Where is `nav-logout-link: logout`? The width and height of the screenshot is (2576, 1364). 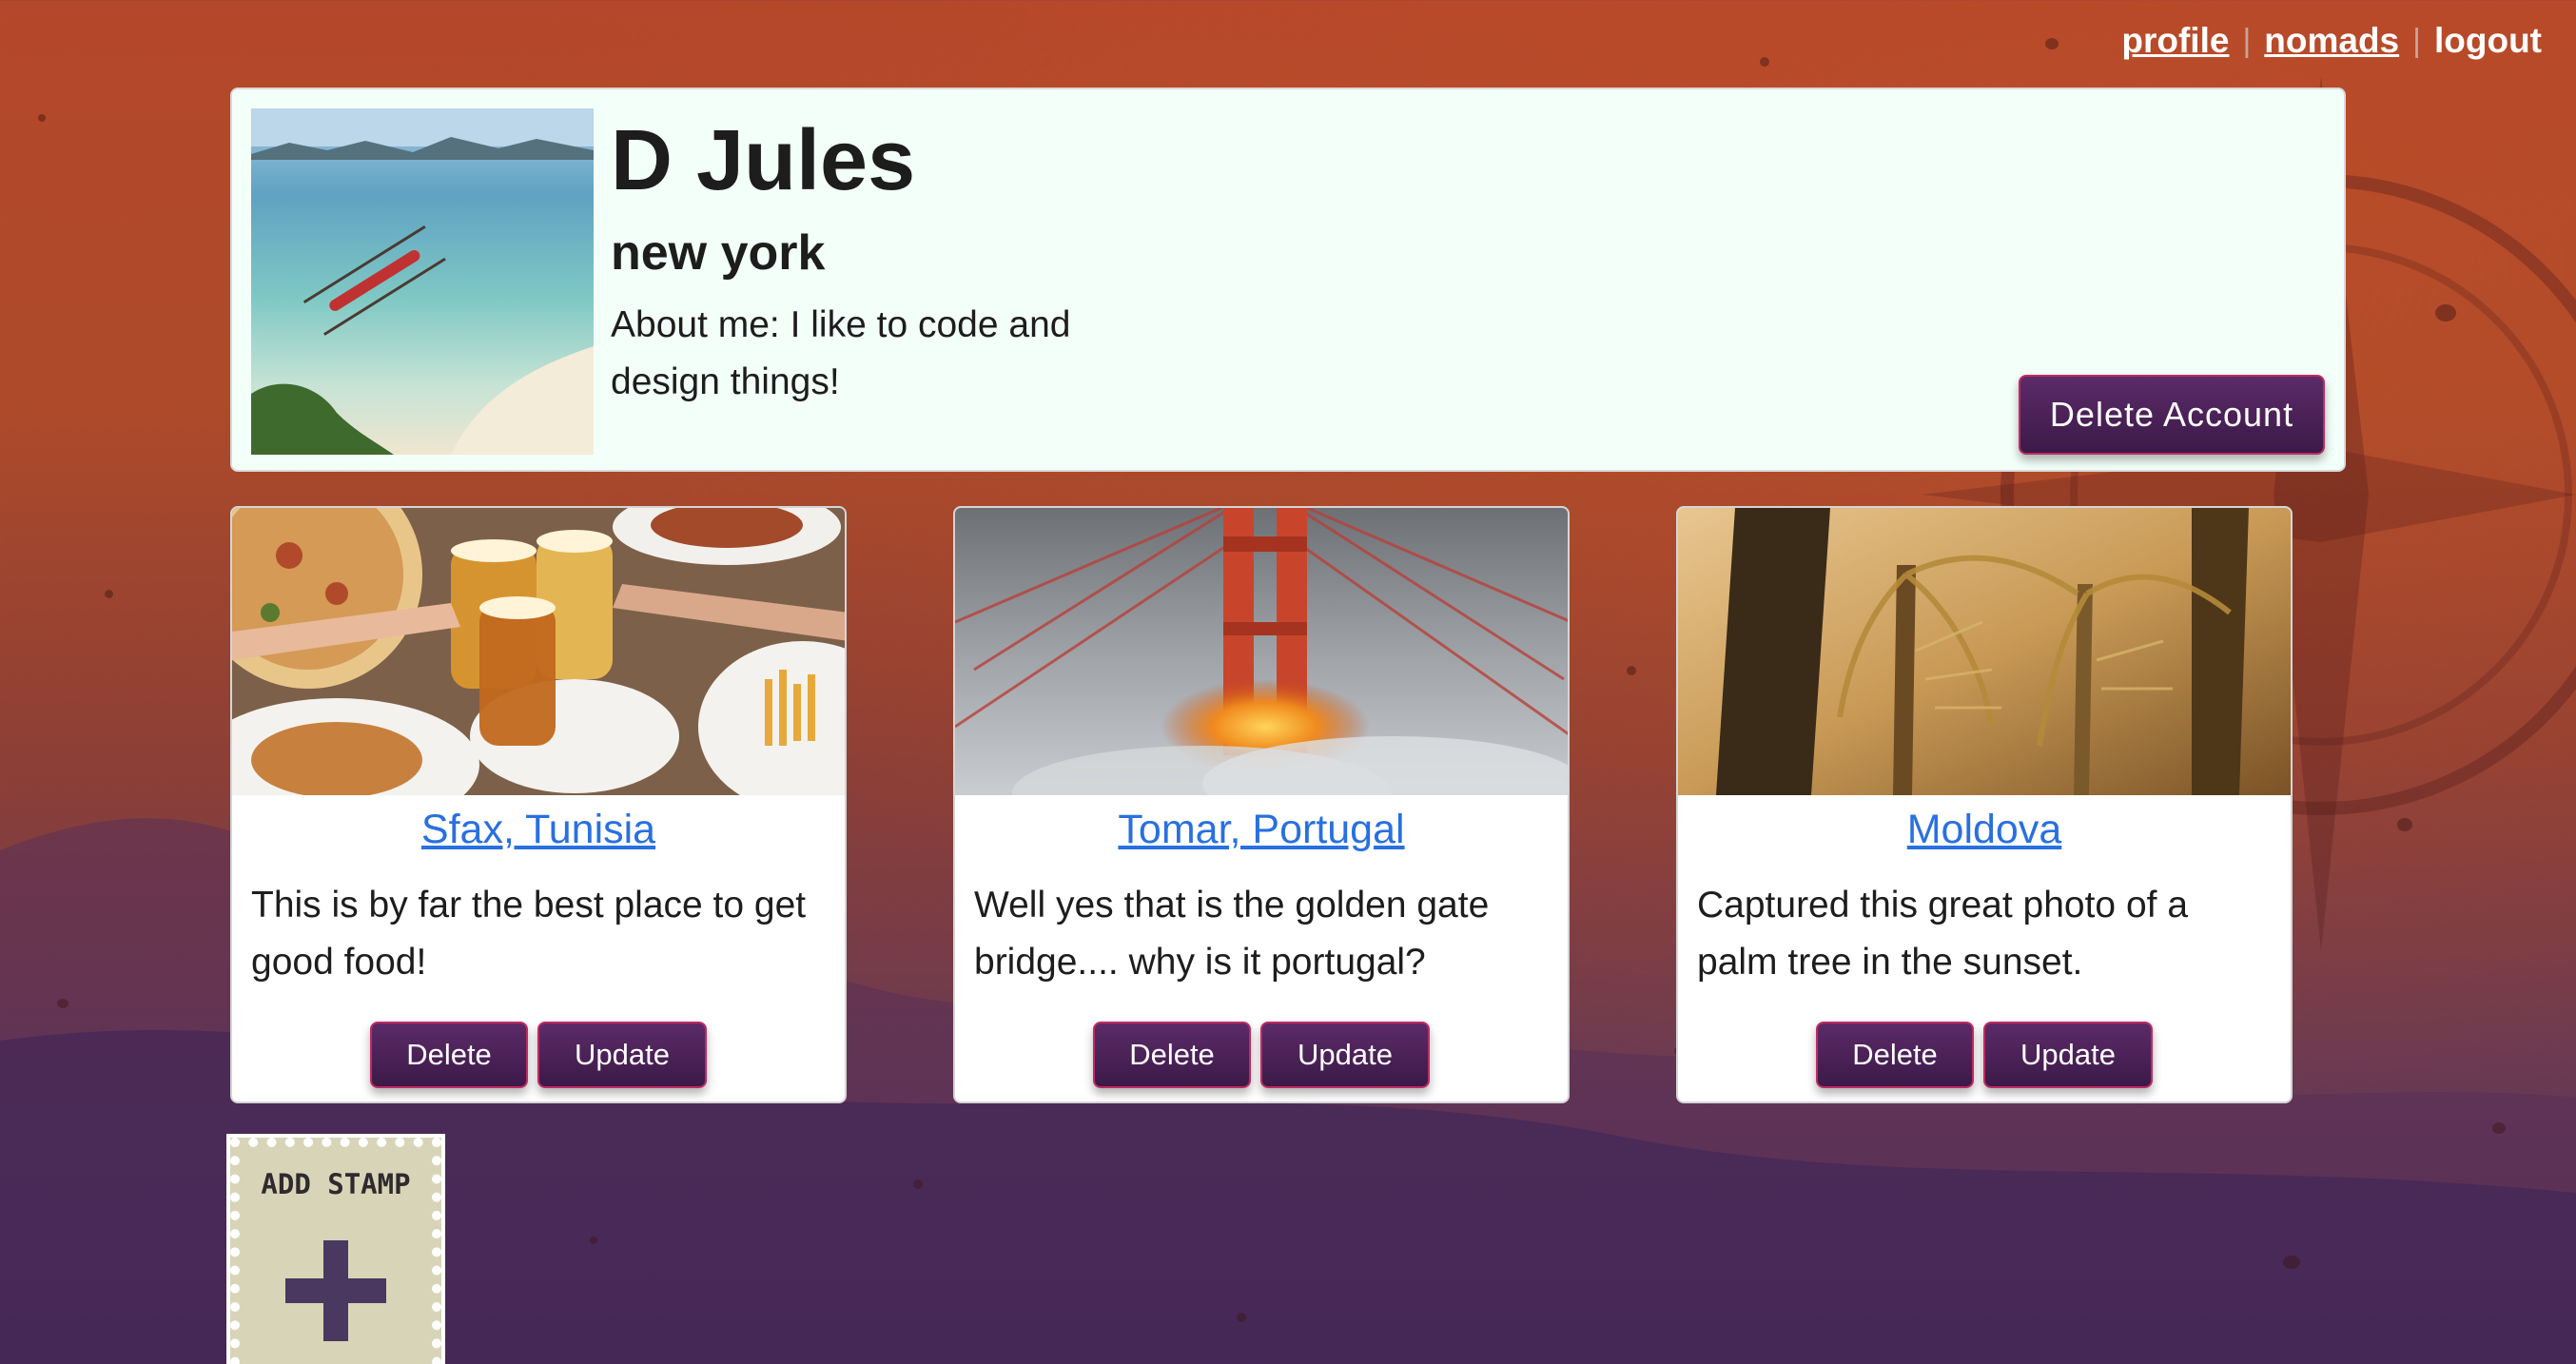 nav-logout-link: logout is located at coordinates (2488, 41).